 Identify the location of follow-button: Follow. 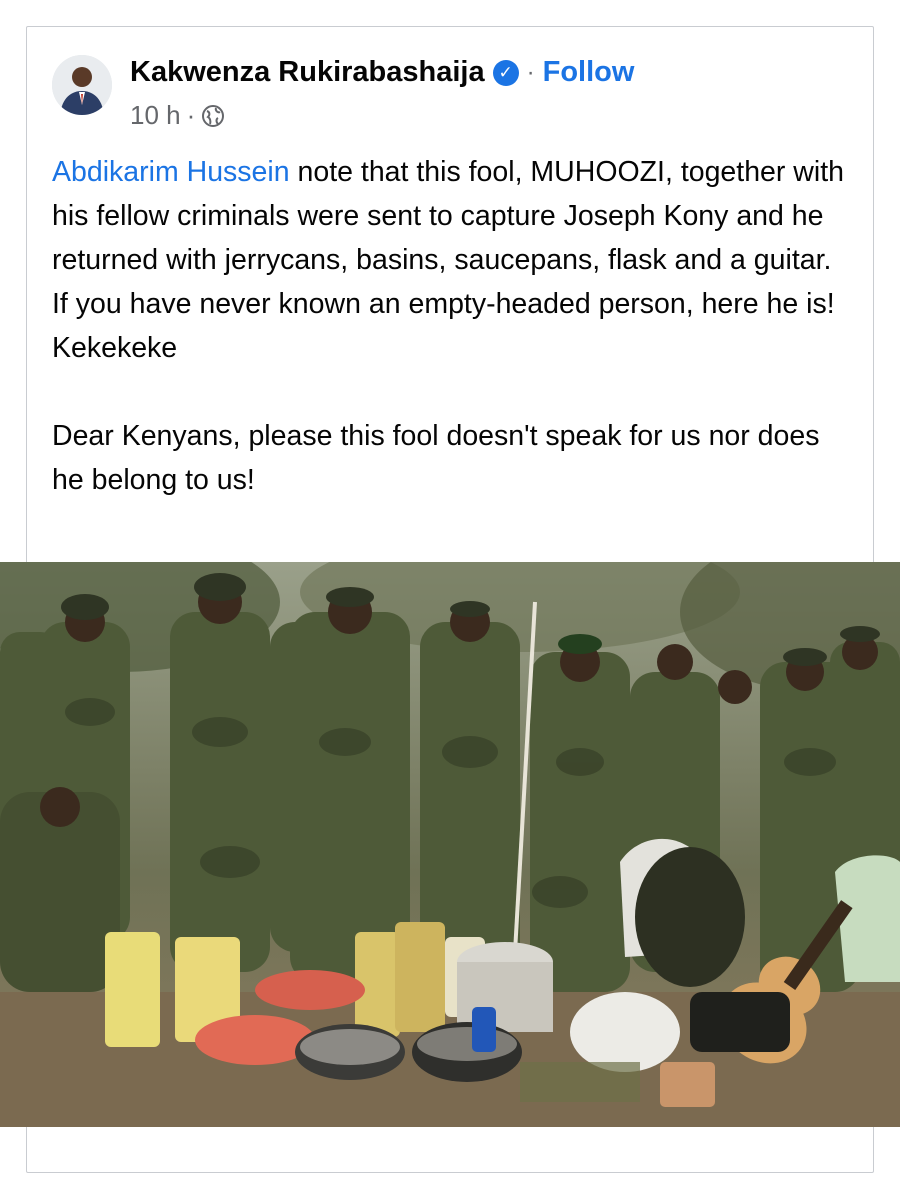
(589, 72).